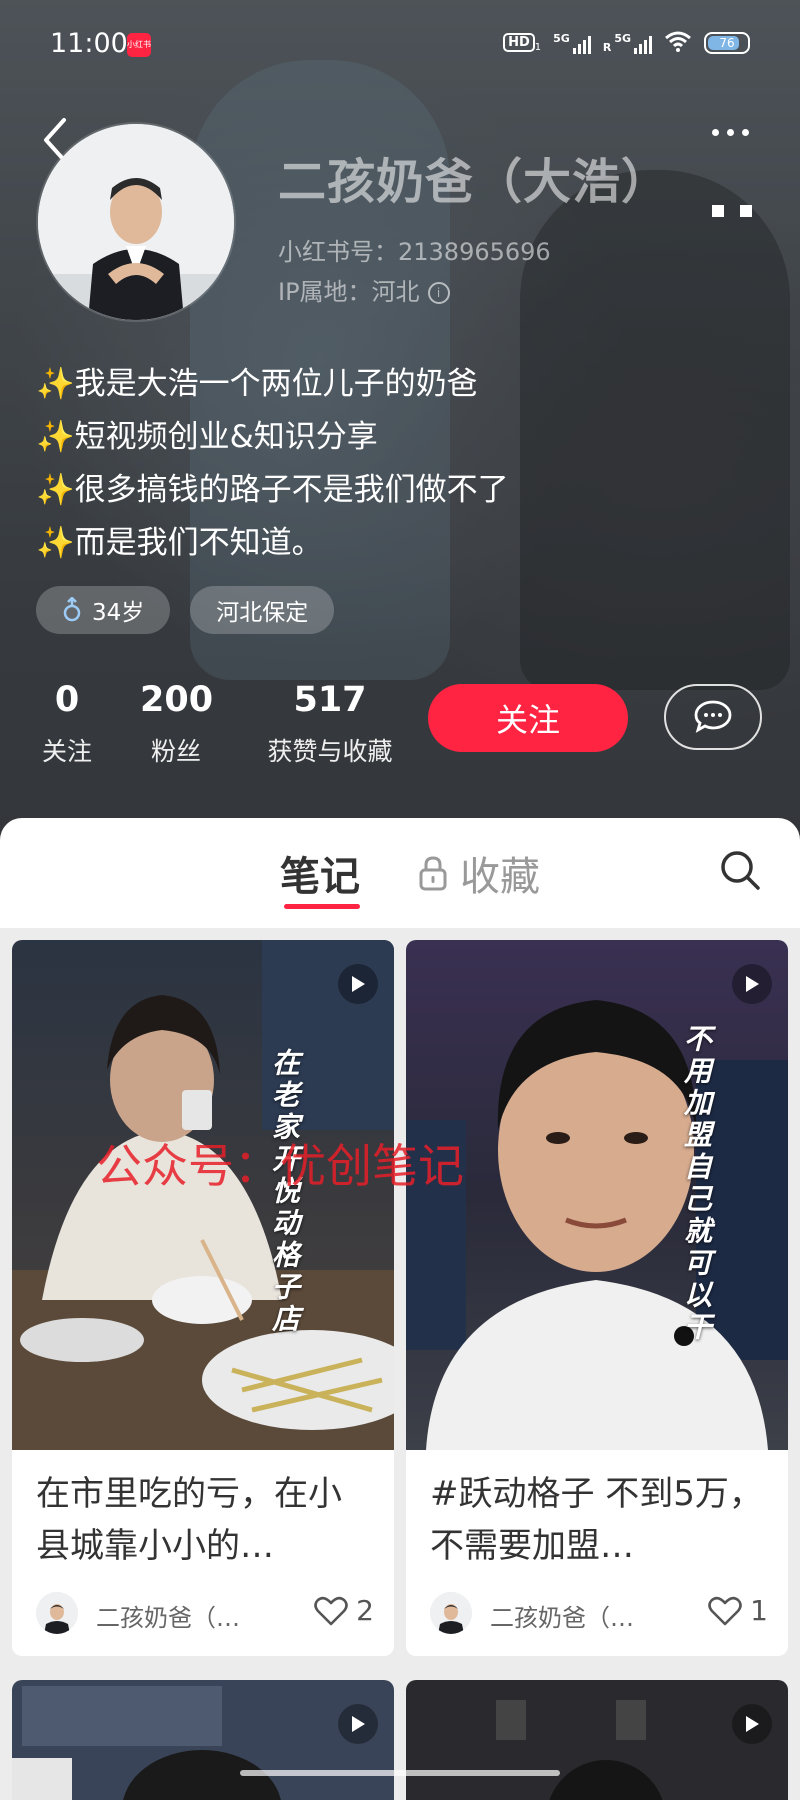  What do you see at coordinates (365, 1610) in the screenshot?
I see `like-count: 2` at bounding box center [365, 1610].